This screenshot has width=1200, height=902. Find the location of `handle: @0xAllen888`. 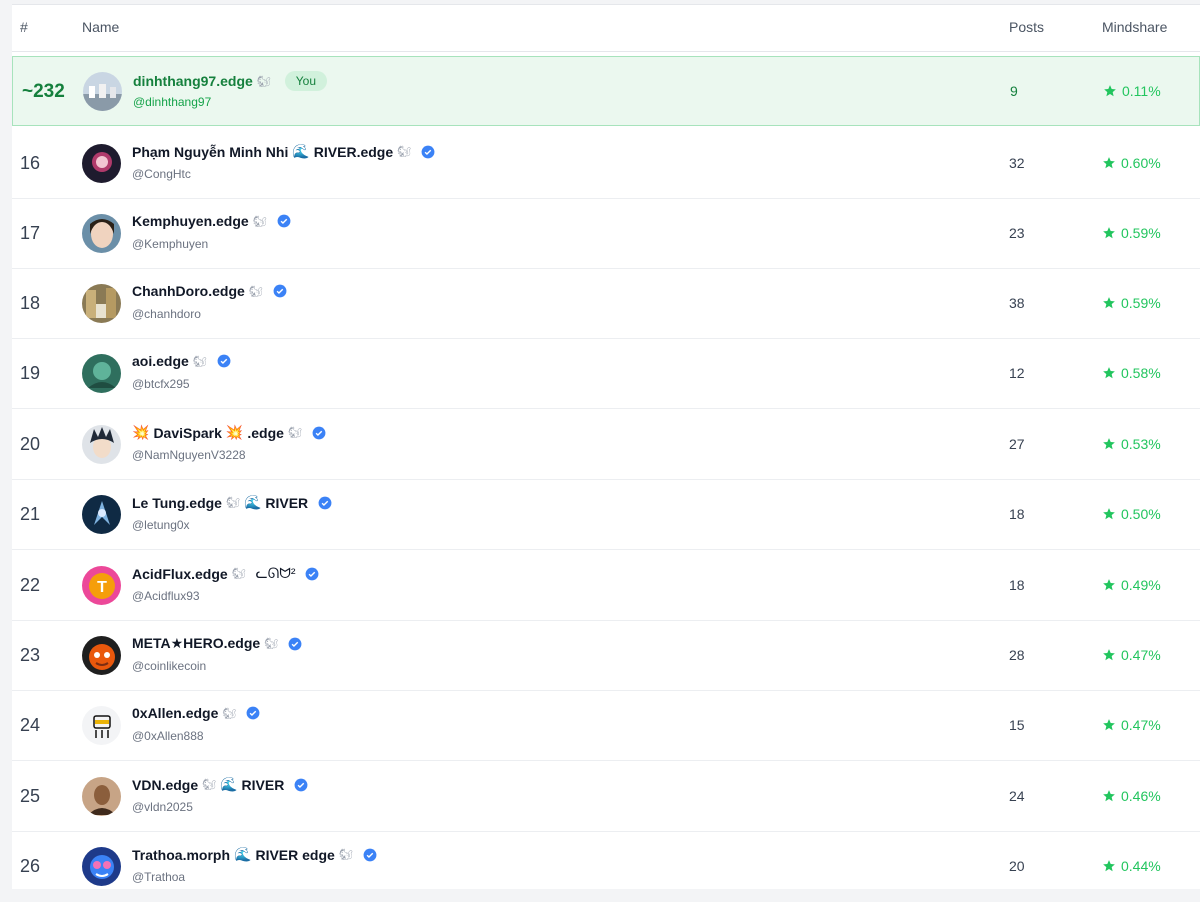

handle: @0xAllen888 is located at coordinates (168, 736).